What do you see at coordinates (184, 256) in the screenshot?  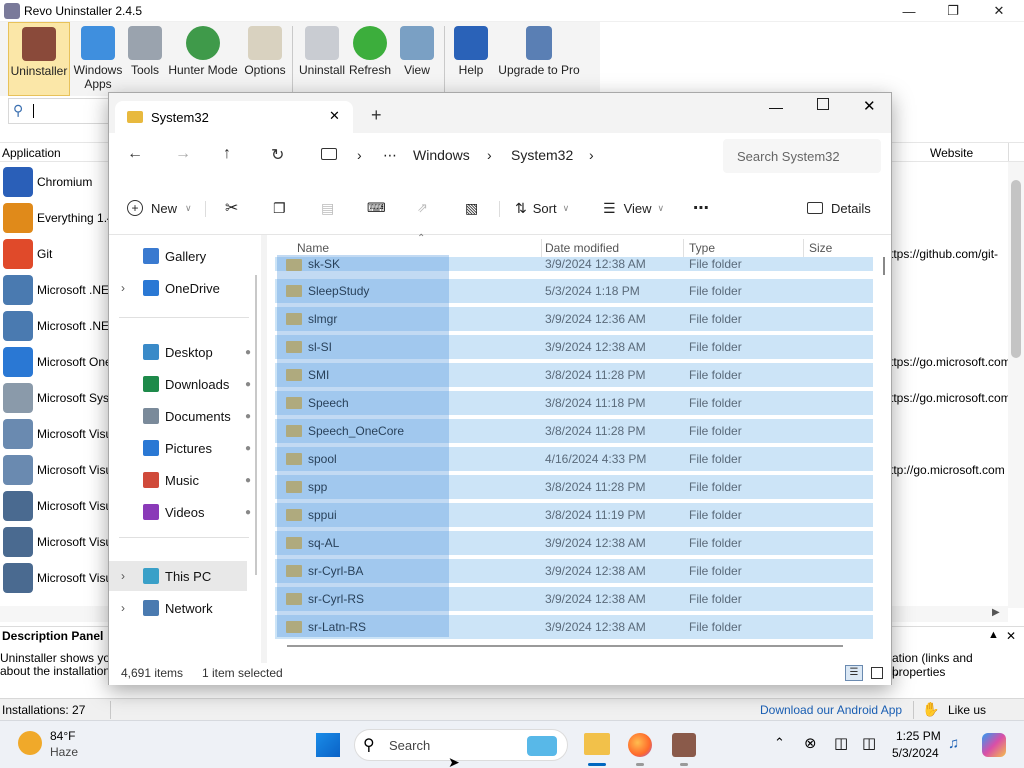 I see `nav-item-gallery: Gallery` at bounding box center [184, 256].